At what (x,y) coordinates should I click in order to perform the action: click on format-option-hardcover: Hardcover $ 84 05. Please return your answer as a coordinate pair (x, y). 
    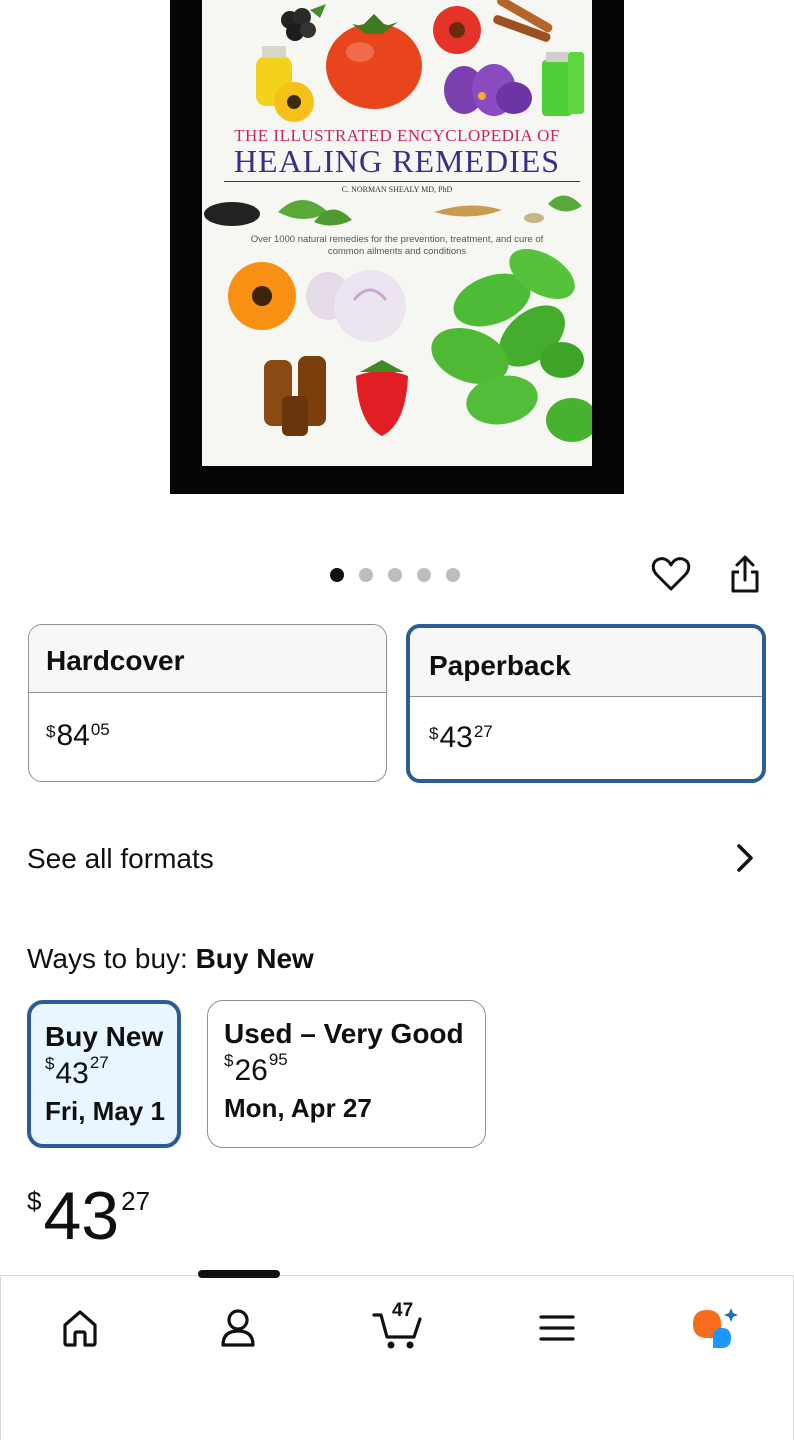
    Looking at the image, I should click on (207, 703).